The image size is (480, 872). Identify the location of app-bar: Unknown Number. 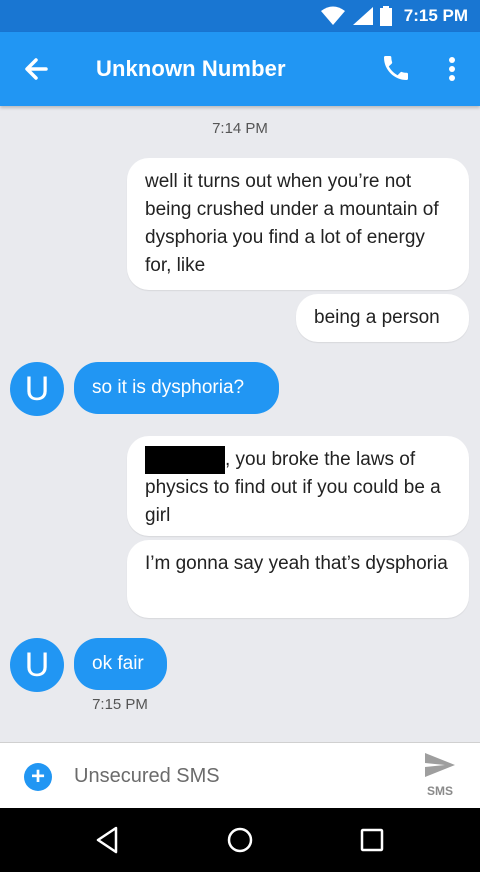
(240, 69).